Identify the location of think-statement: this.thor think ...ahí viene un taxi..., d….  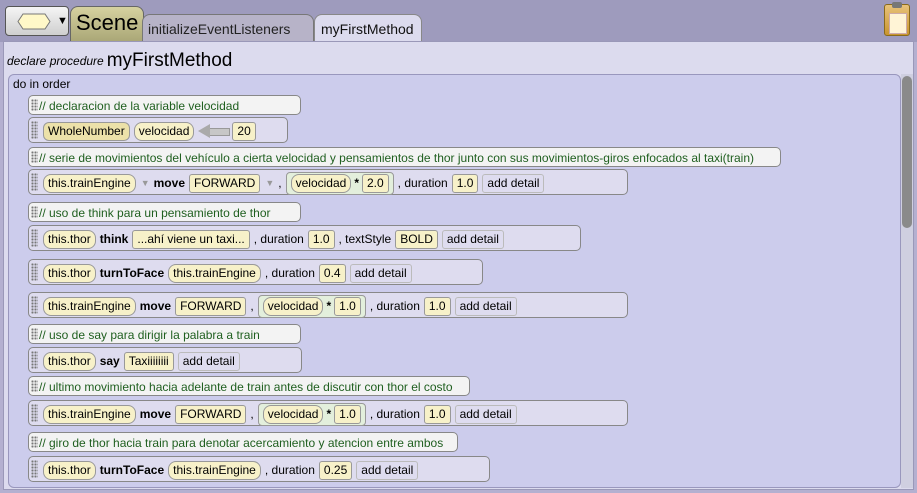
(304, 238).